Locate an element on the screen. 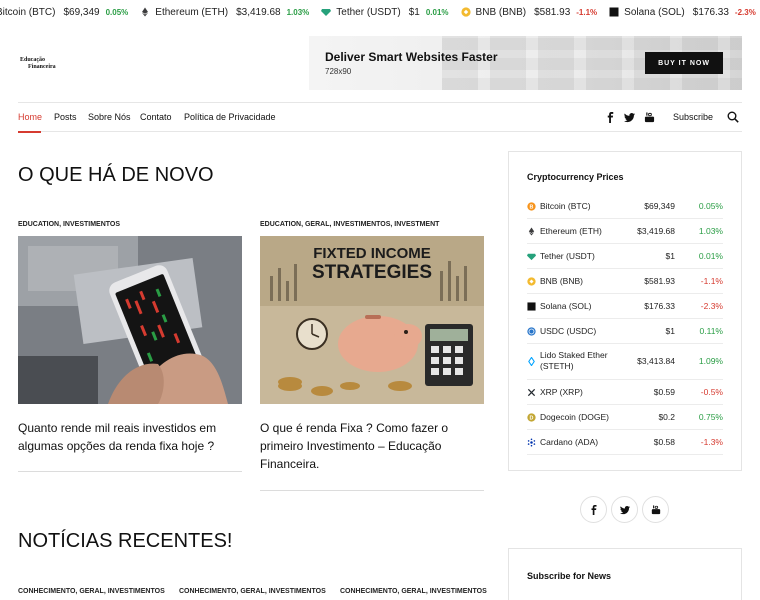 The width and height of the screenshot is (760, 600). crypto-name: Cardano (ADA) is located at coordinates (569, 442).